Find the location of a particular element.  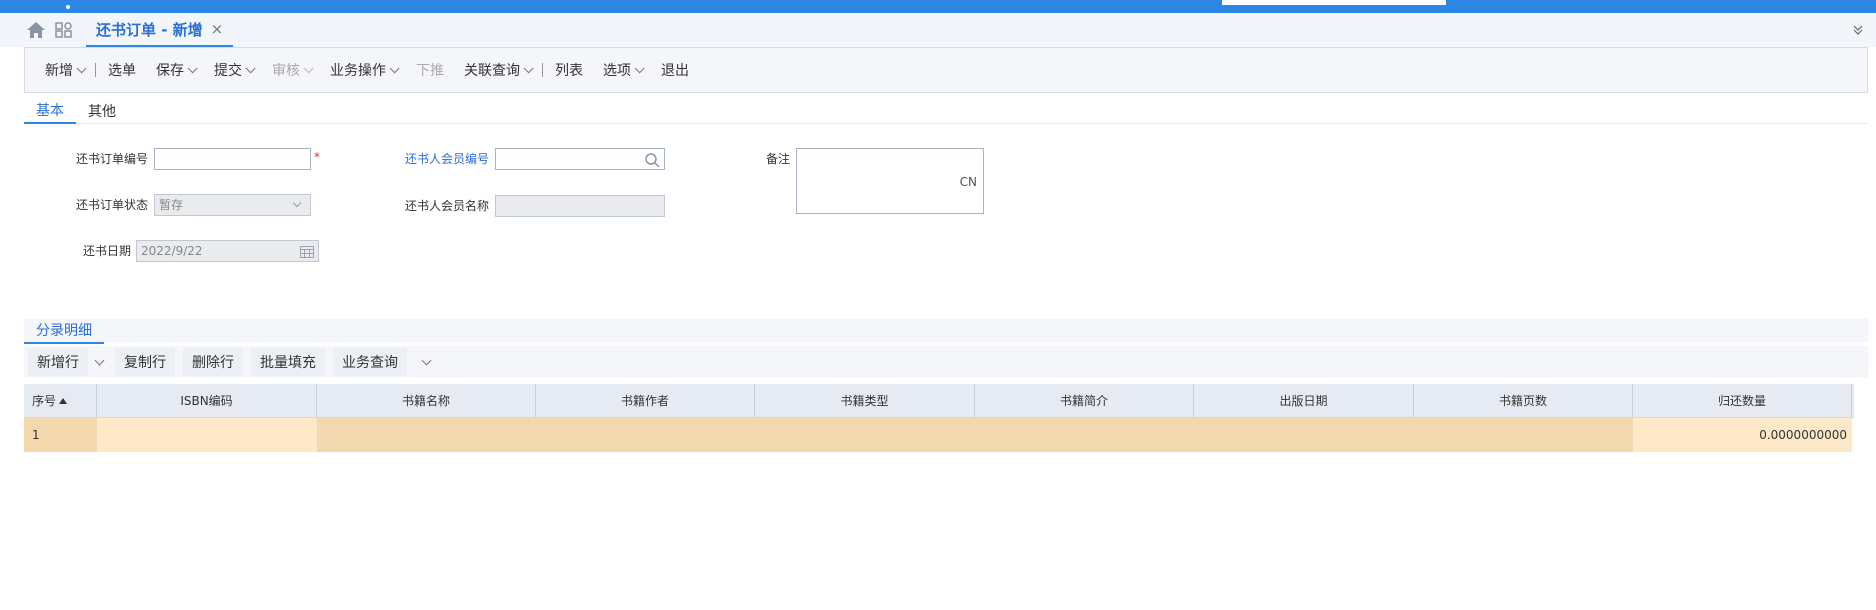

document-tab: 还书订单 - 新增 × is located at coordinates (160, 30).